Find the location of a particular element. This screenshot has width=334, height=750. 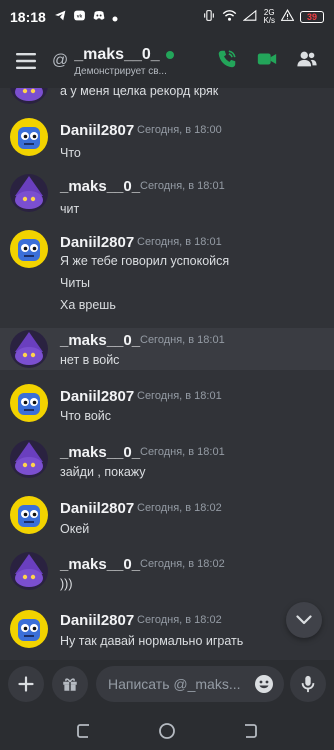

message-text: а у меня целка рекорд кряк is located at coordinates (139, 93).